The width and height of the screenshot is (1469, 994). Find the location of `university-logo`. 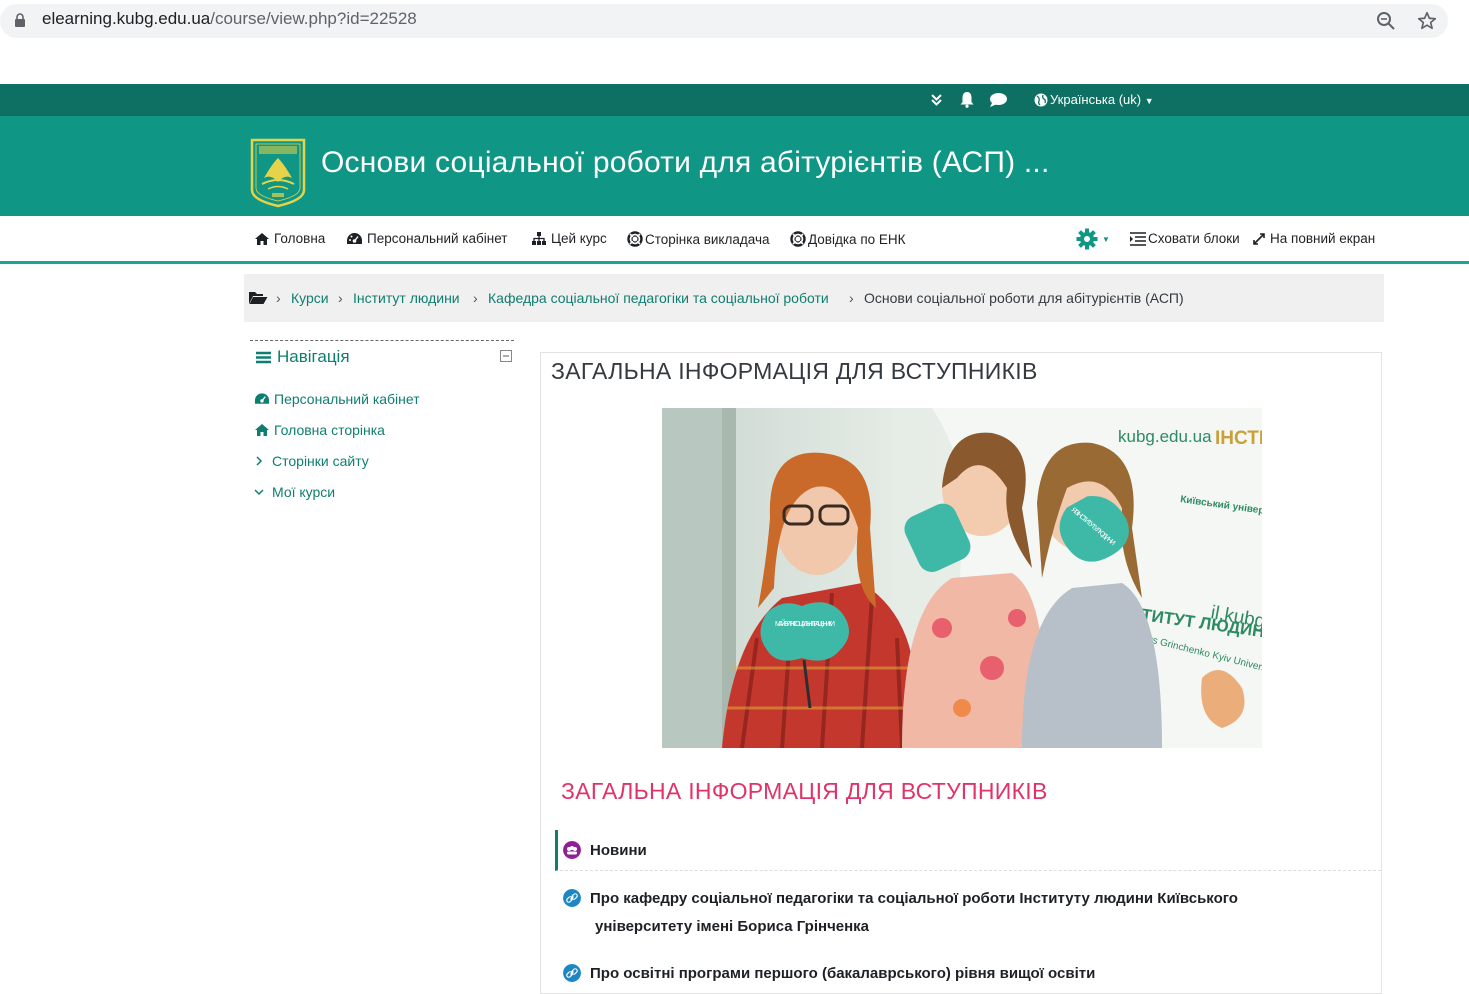

university-logo is located at coordinates (278, 173).